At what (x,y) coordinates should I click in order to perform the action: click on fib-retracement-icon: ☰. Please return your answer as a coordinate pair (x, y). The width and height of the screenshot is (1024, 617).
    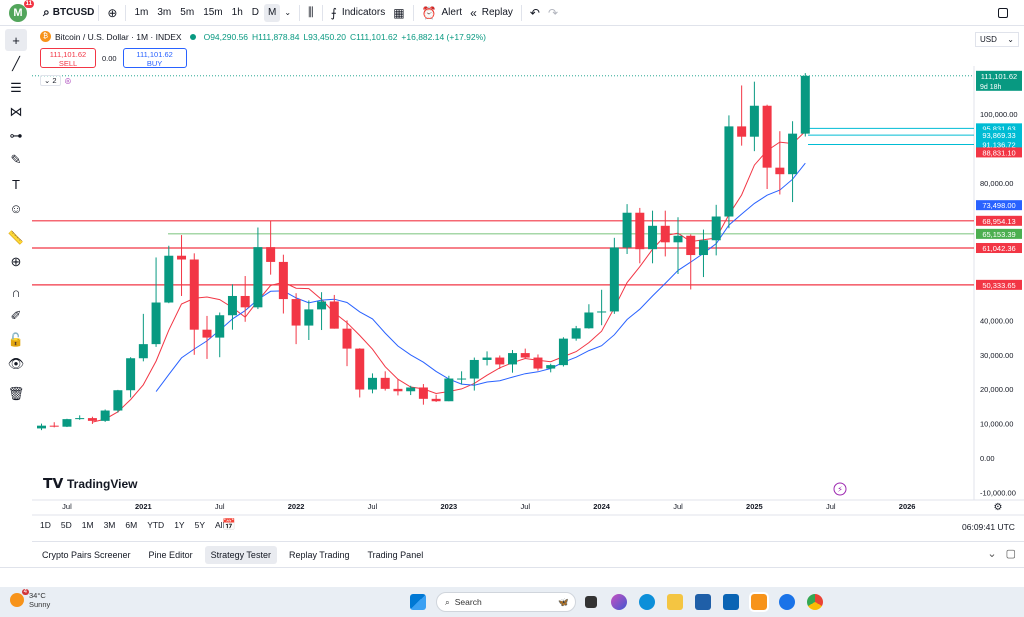
    Looking at the image, I should click on (16, 88).